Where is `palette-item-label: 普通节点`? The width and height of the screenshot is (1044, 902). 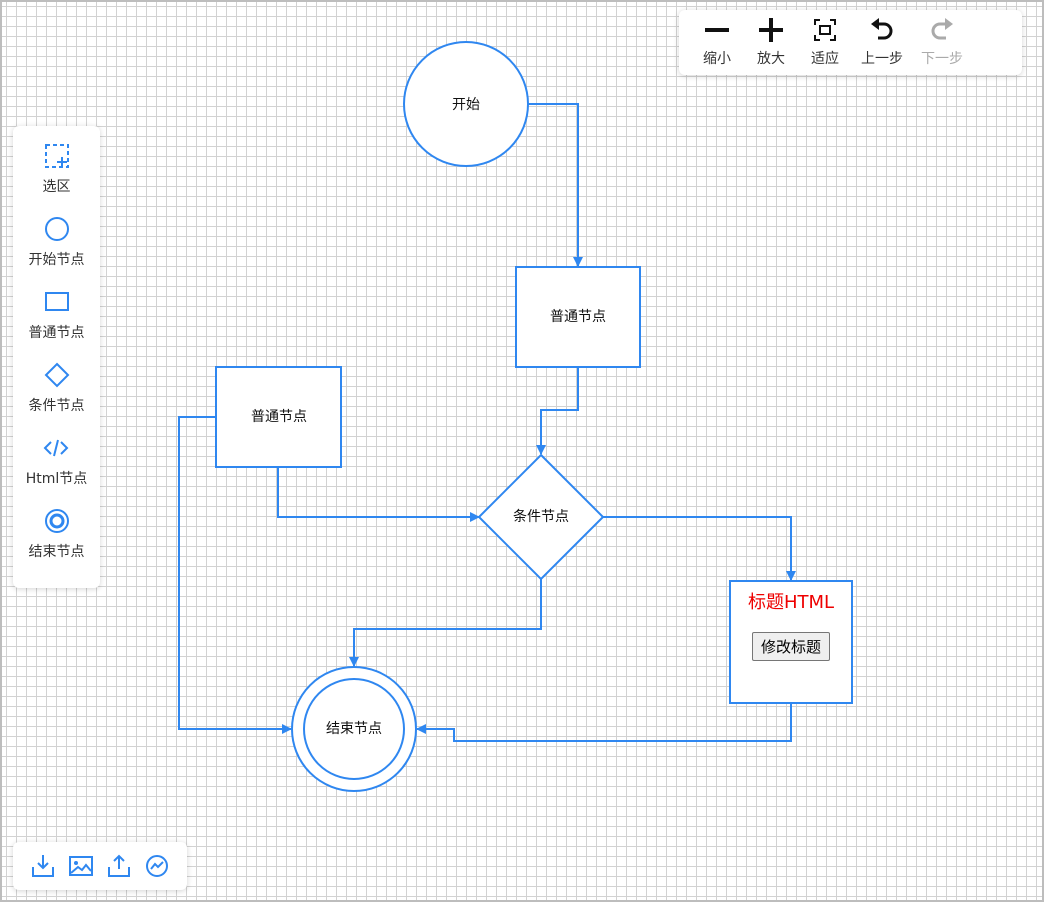 palette-item-label: 普通节点 is located at coordinates (56, 333).